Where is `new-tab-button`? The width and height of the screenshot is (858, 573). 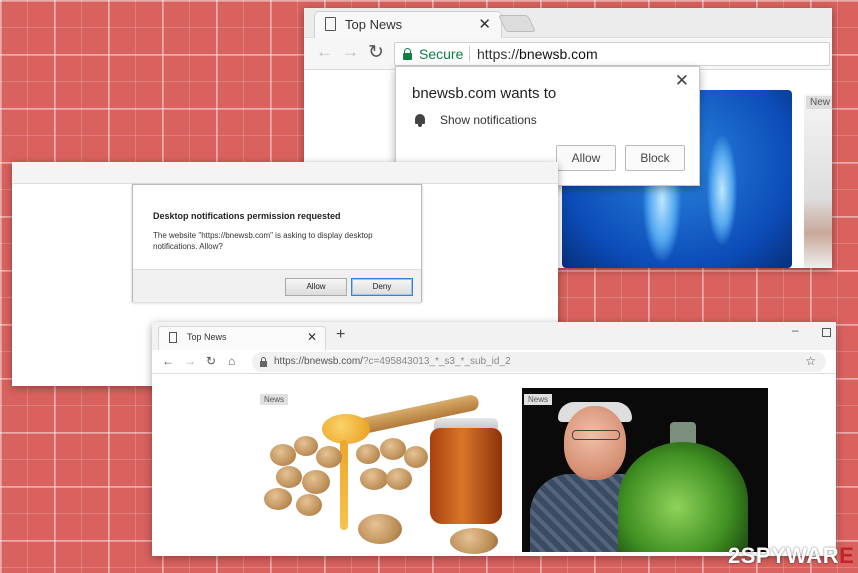
new-tab-button is located at coordinates (517, 23).